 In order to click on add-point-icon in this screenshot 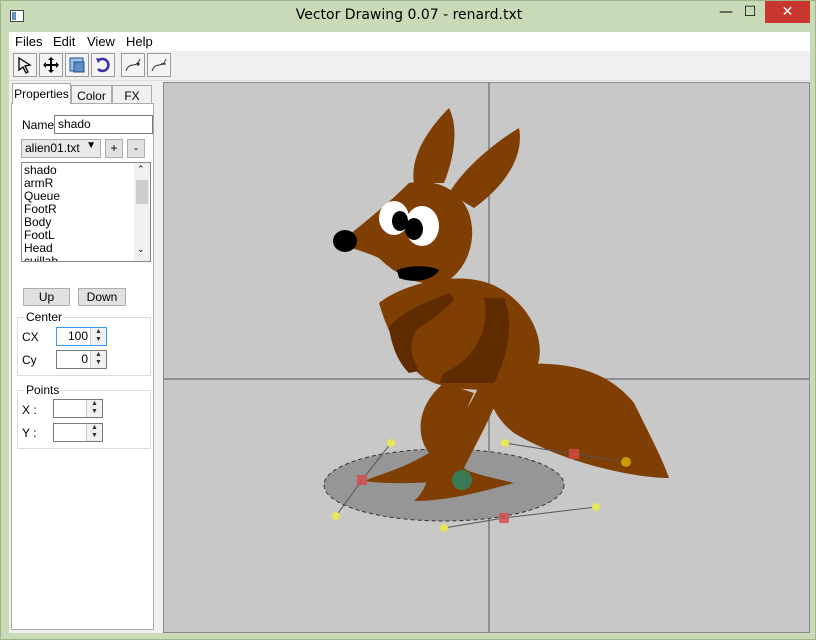, I will do `click(133, 65)`.